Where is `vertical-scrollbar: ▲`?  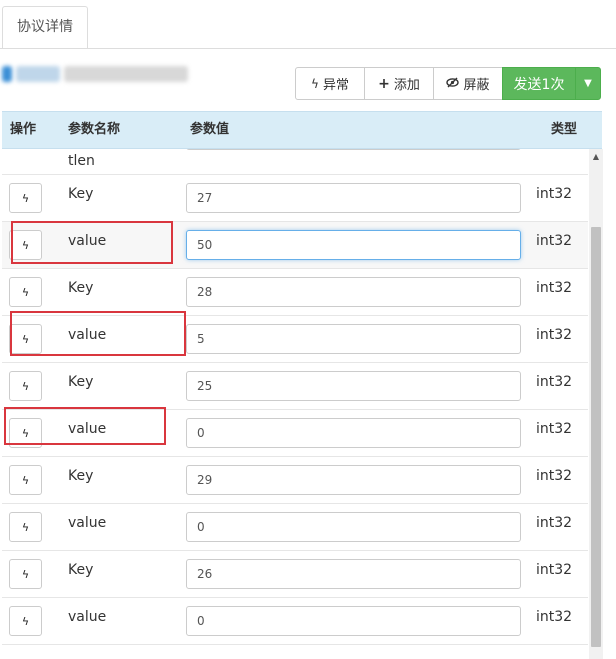
vertical-scrollbar: ▲ is located at coordinates (596, 404).